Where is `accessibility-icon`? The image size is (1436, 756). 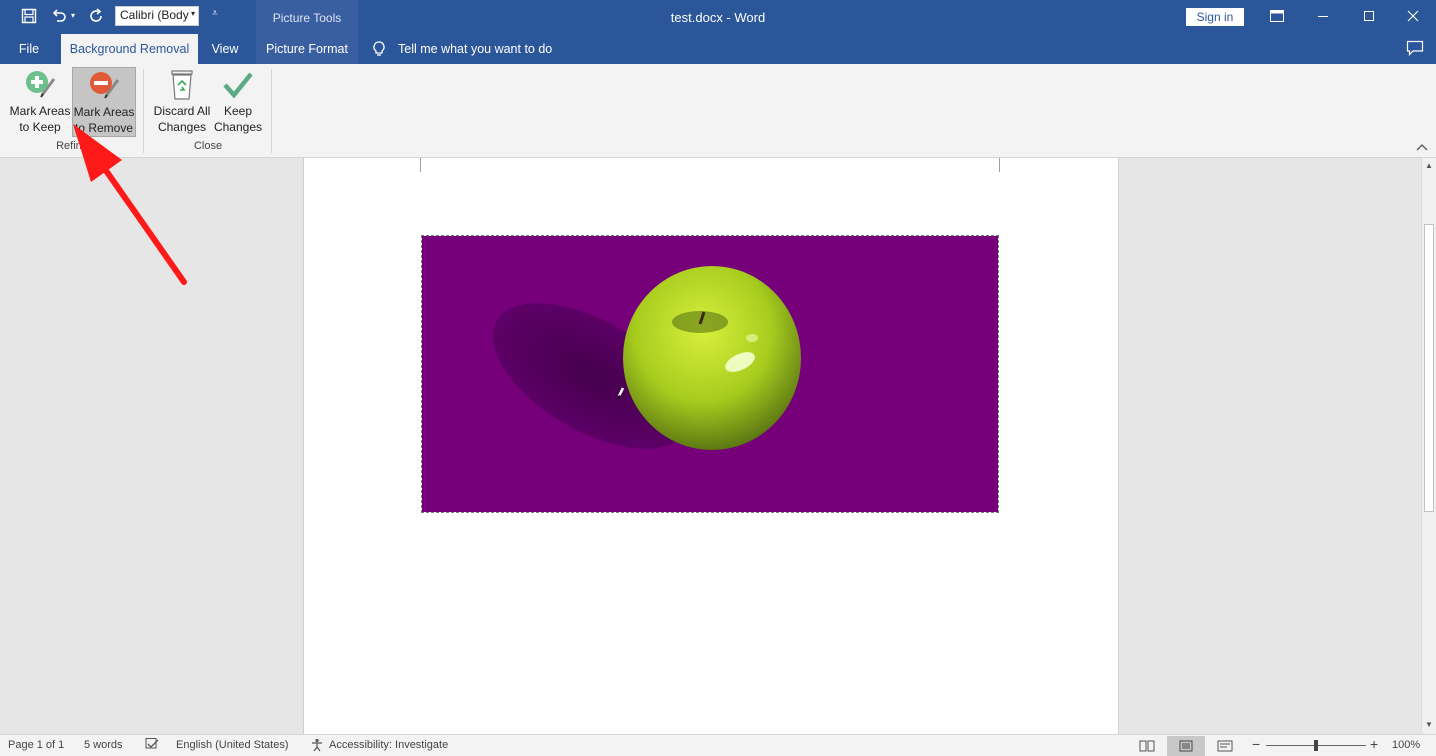 accessibility-icon is located at coordinates (318, 746).